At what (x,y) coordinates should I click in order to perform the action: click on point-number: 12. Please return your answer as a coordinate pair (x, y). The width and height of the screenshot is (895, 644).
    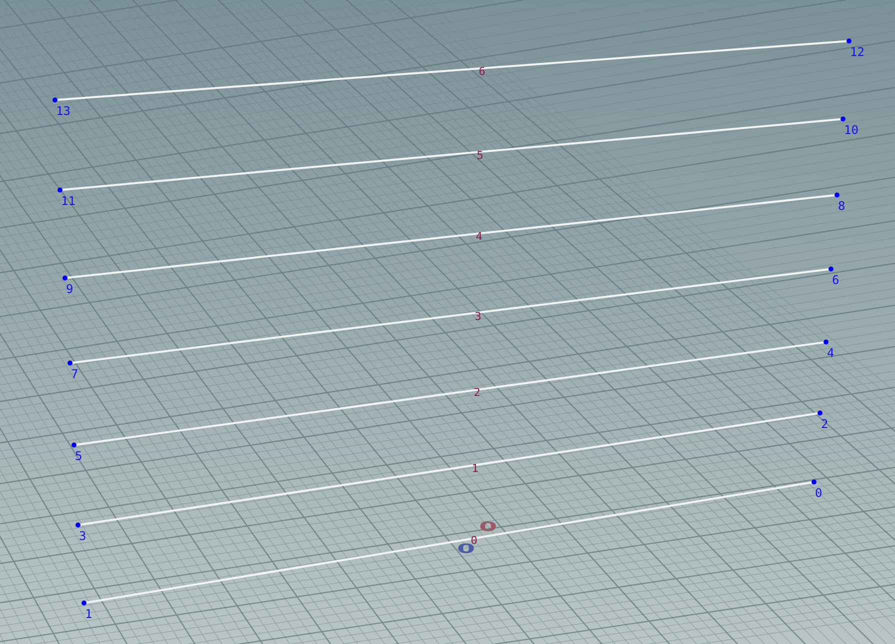
    Looking at the image, I should click on (857, 52).